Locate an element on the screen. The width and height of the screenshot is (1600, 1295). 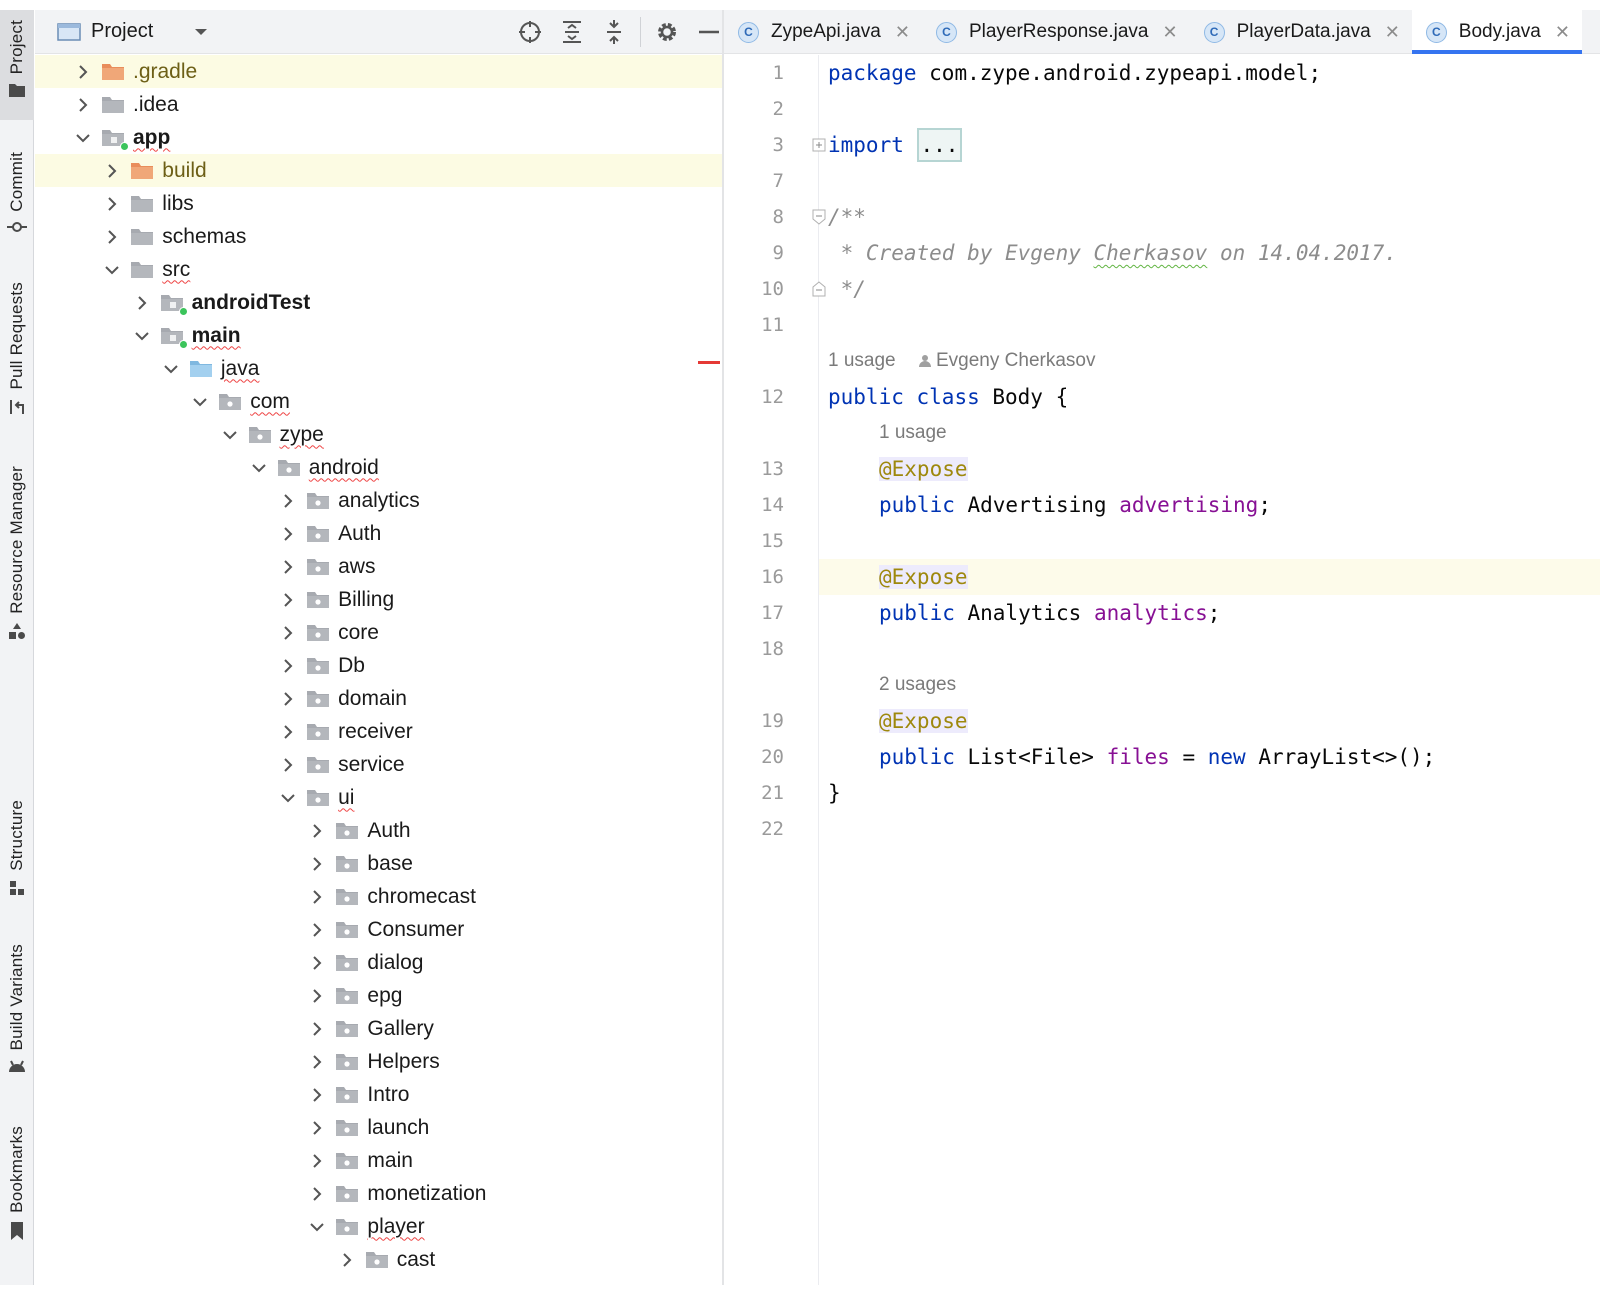
tree-node: .idea is located at coordinates (385, 104).